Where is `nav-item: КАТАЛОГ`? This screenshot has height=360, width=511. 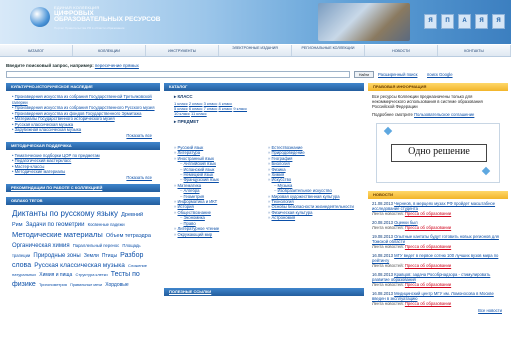 nav-item: КАТАЛОГ is located at coordinates (36, 50).